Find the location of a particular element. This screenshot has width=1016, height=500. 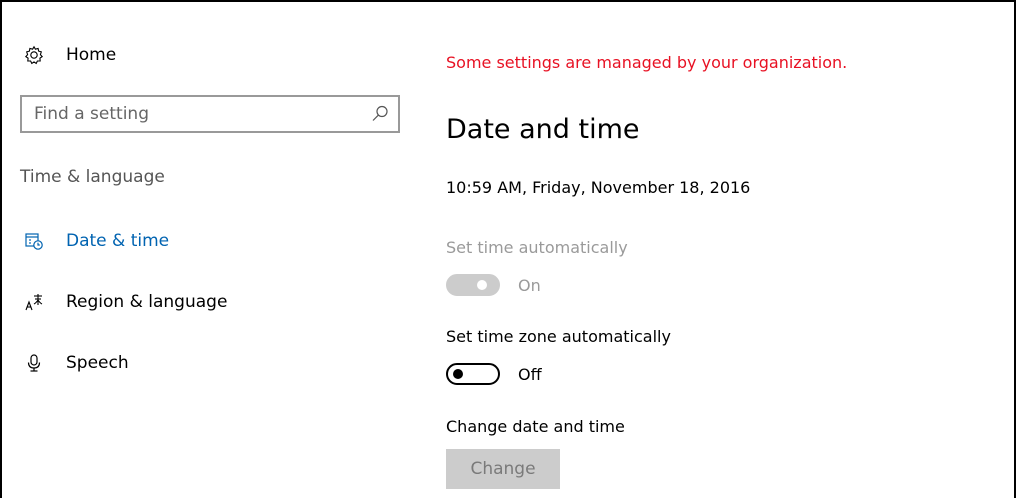

change-button: Change is located at coordinates (503, 469).